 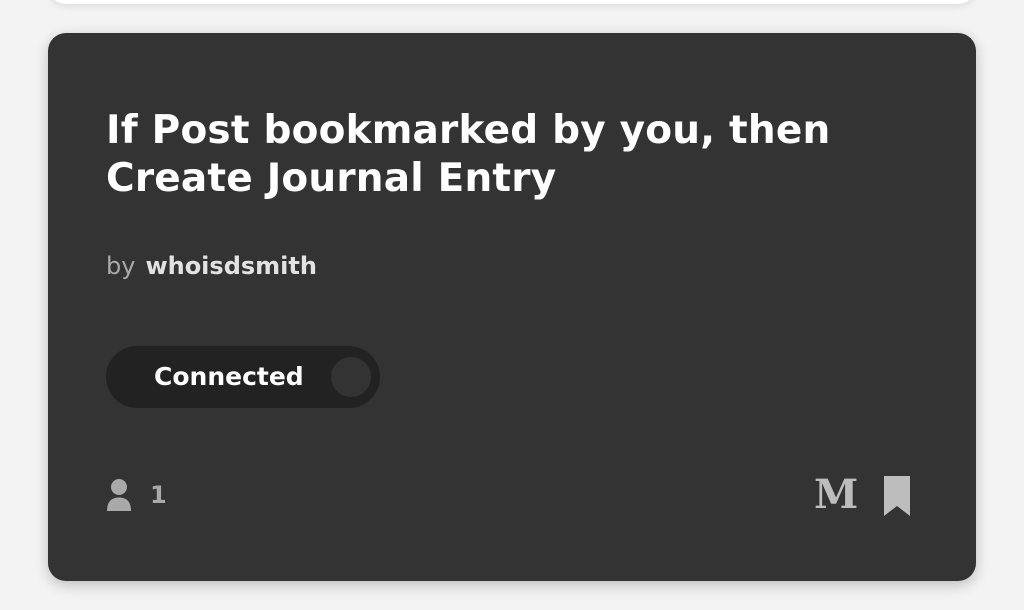 I want to click on by-prefix: by, so click(x=121, y=266).